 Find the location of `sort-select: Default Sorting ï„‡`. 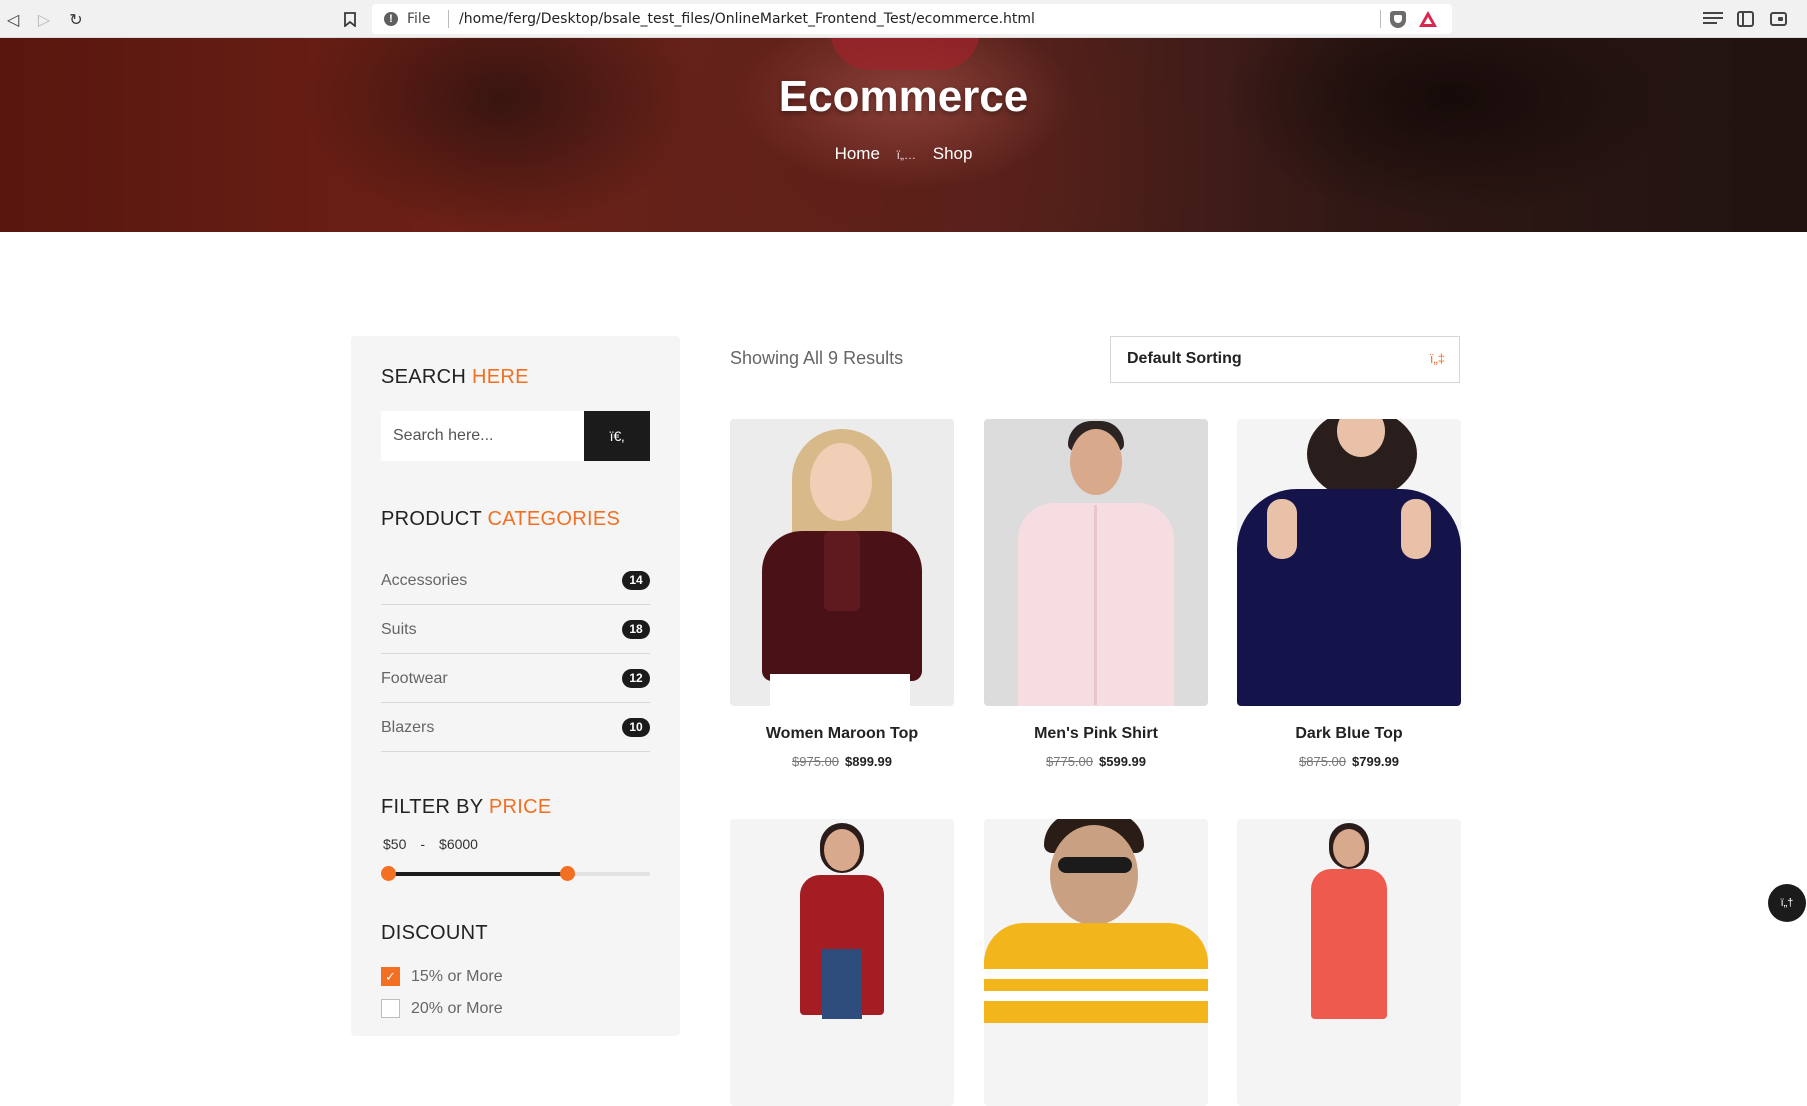

sort-select: Default Sorting ï„‡ is located at coordinates (1285, 359).